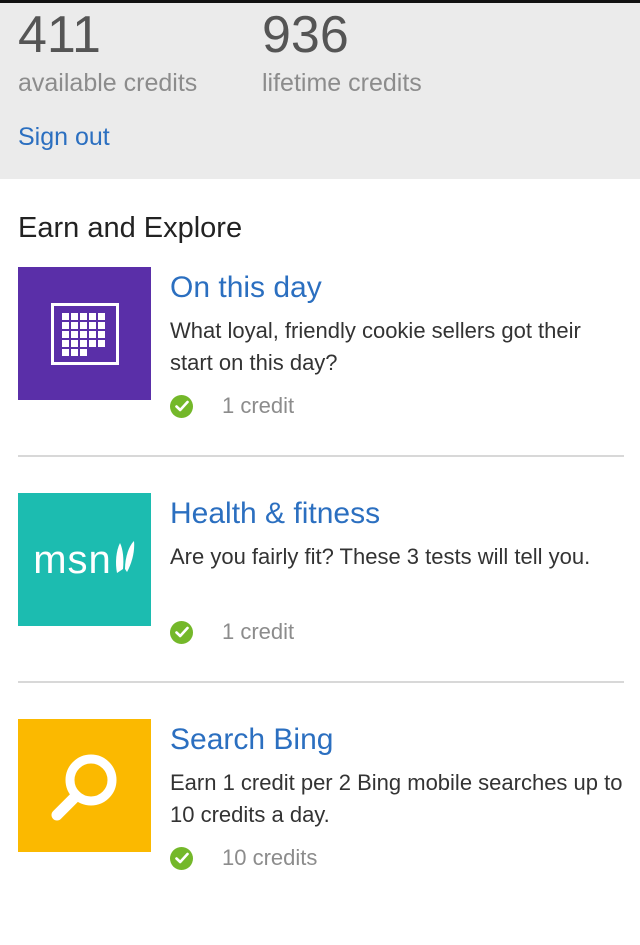 This screenshot has width=640, height=945. I want to click on offer-title: On this day, so click(246, 288).